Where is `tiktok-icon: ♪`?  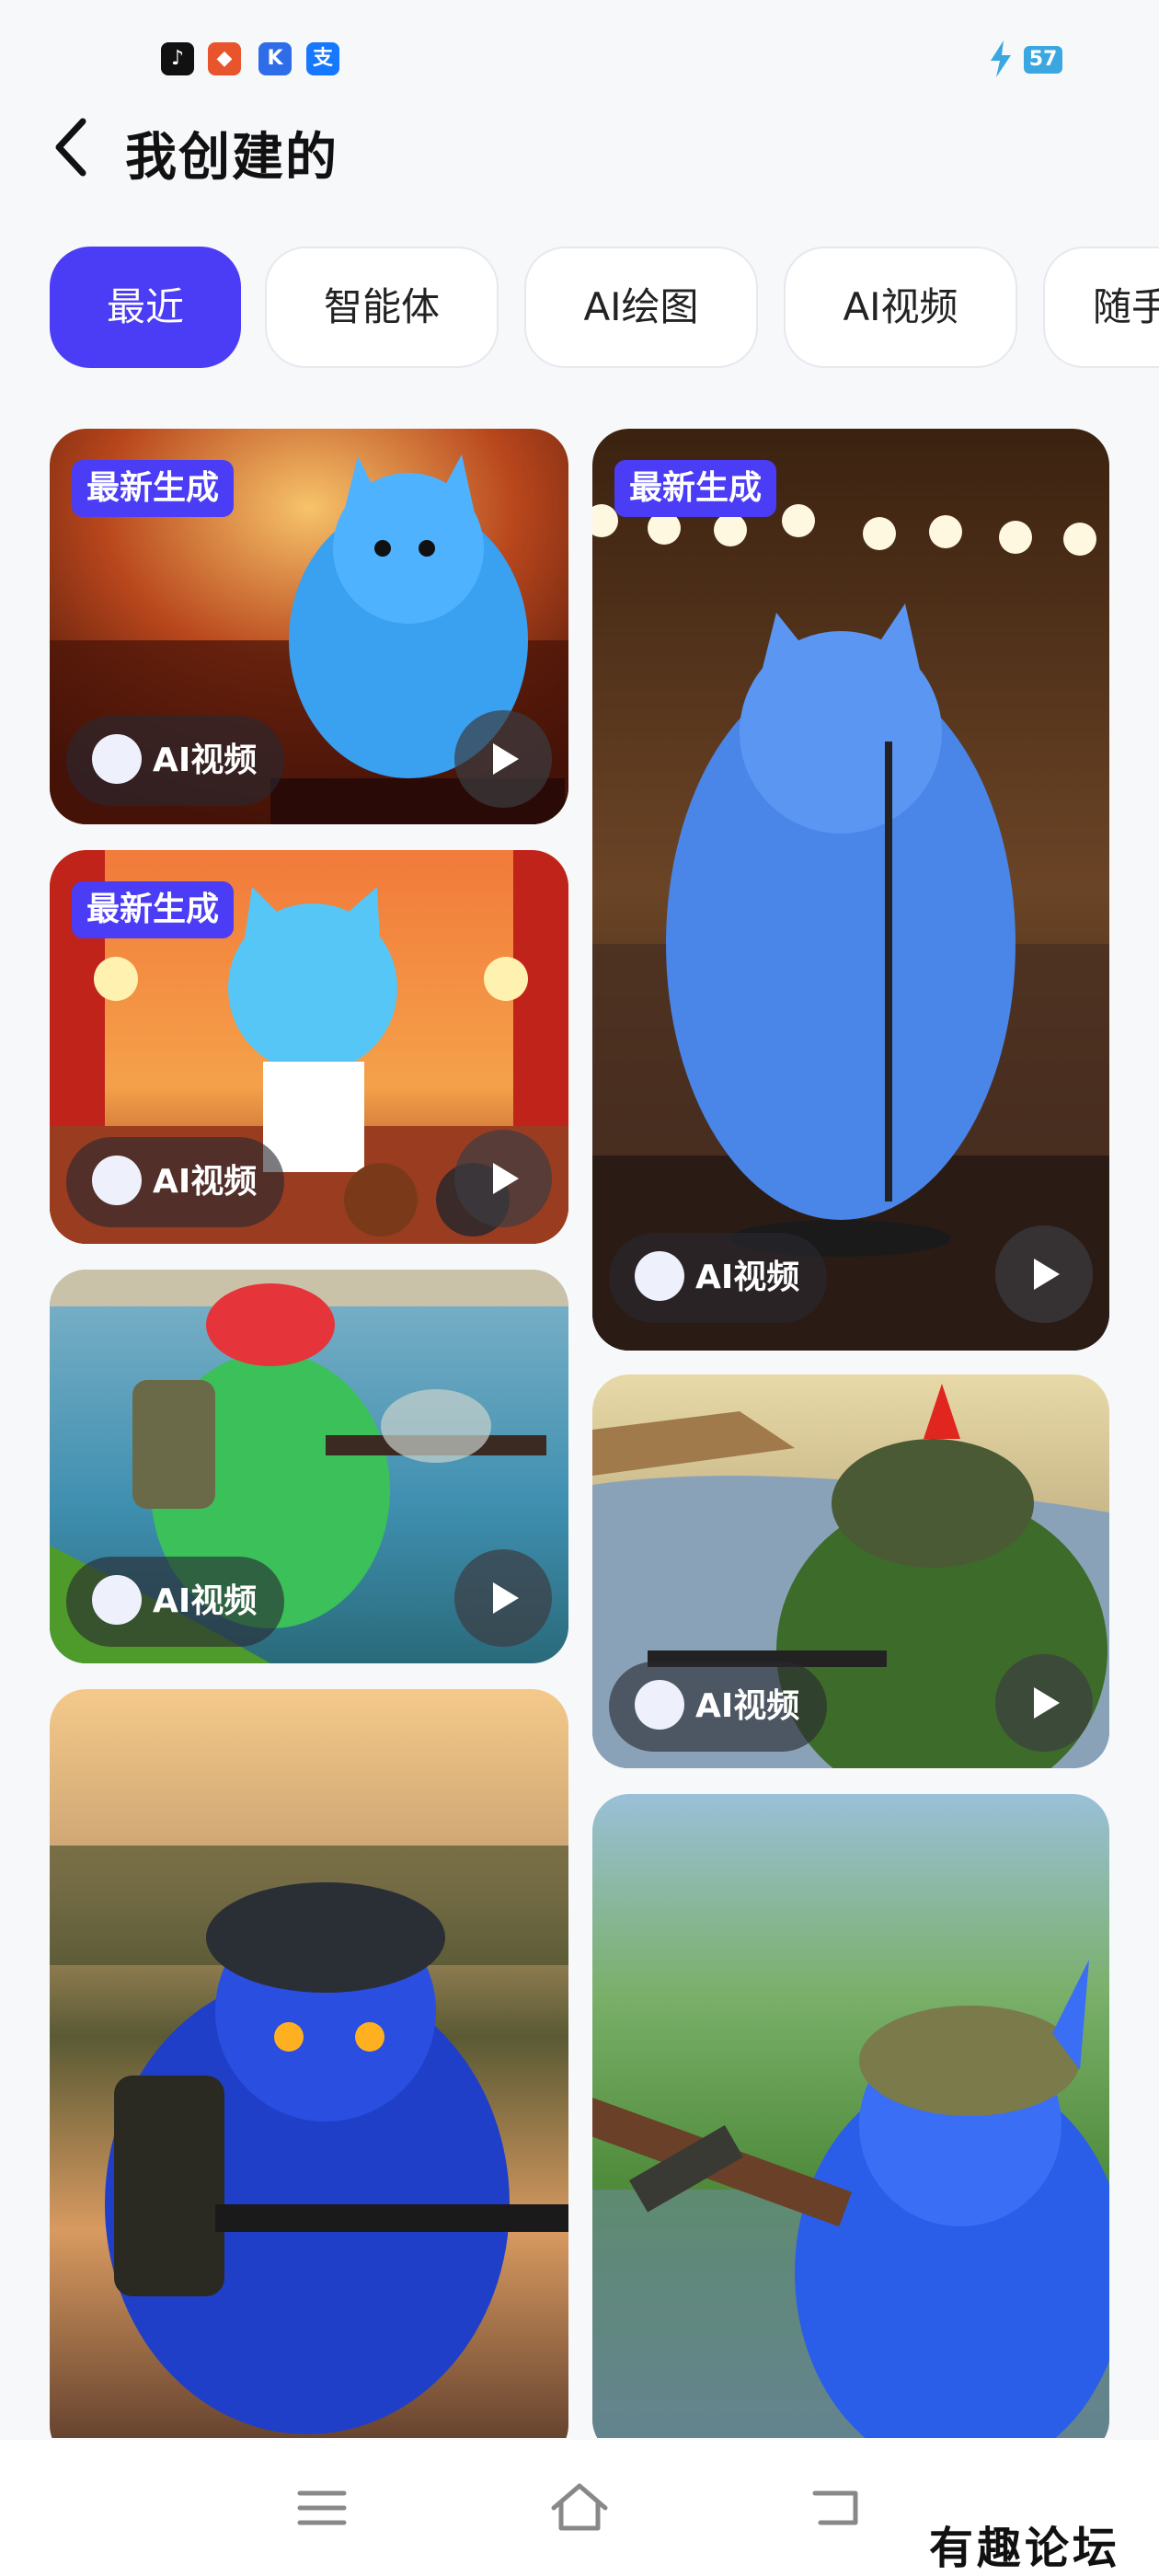
tiktok-icon: ♪ is located at coordinates (177, 58).